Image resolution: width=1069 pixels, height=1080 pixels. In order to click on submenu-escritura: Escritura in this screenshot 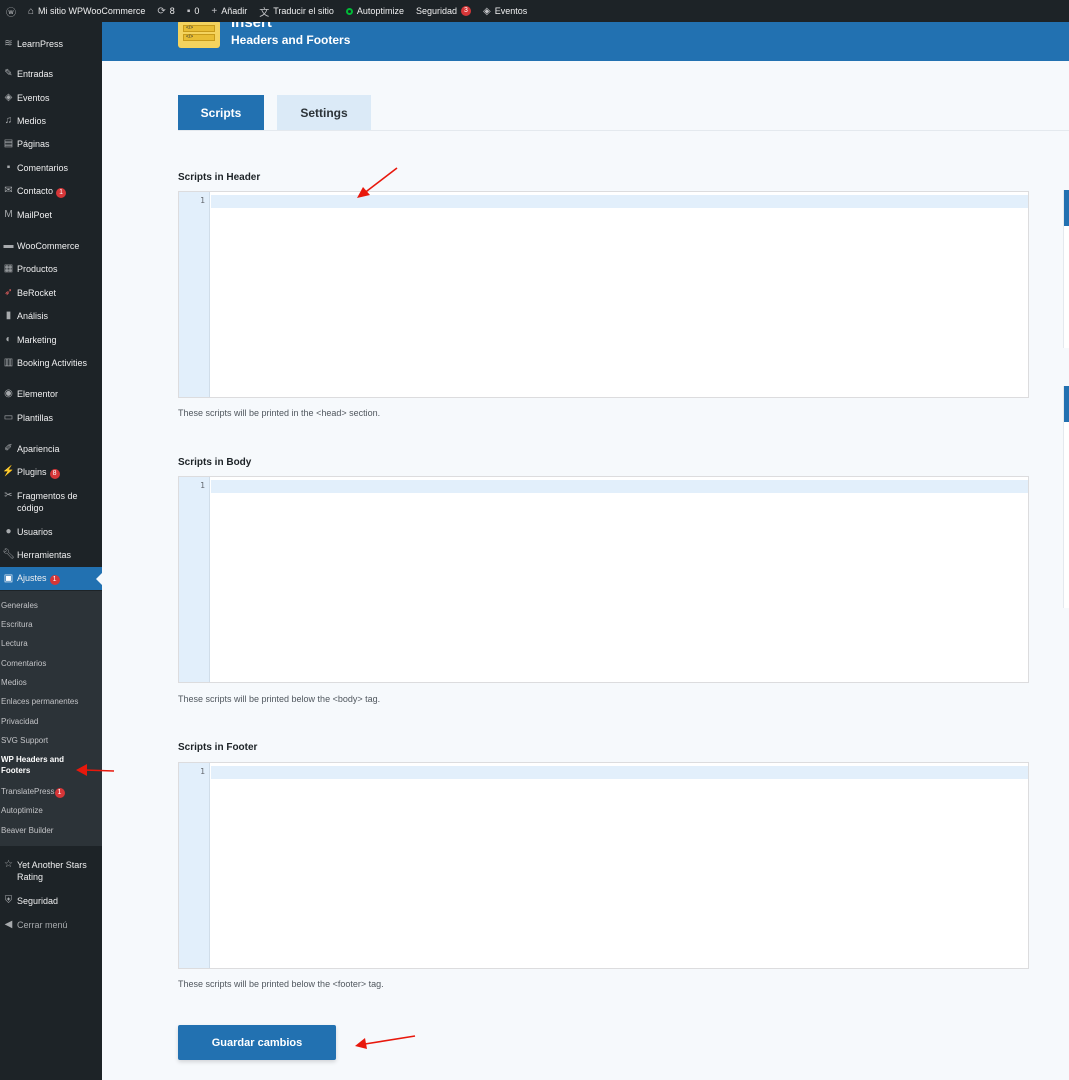, I will do `click(51, 624)`.